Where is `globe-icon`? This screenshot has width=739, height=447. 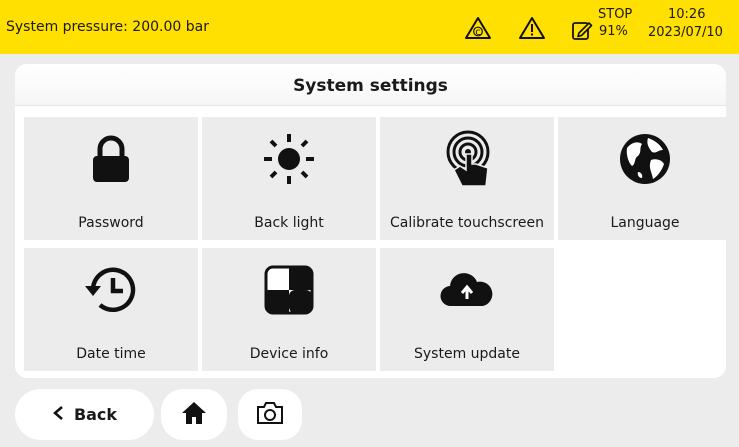
globe-icon is located at coordinates (642, 159).